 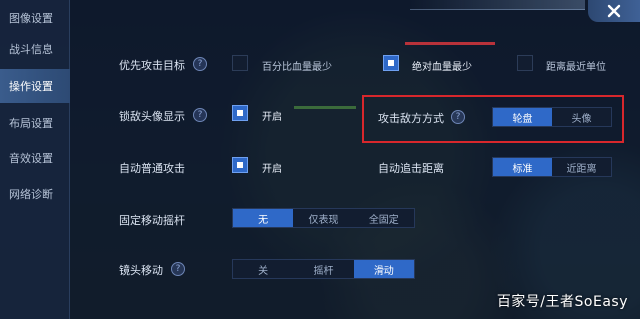 What do you see at coordinates (325, 107) in the screenshot?
I see `ally-health-bar` at bounding box center [325, 107].